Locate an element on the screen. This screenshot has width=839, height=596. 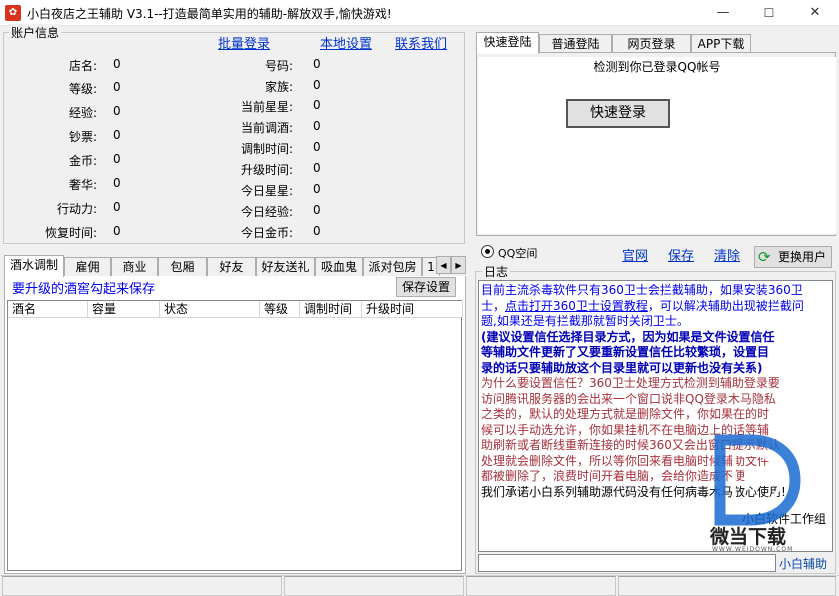
qzone-radio-label: QQ空间 is located at coordinates (518, 253).